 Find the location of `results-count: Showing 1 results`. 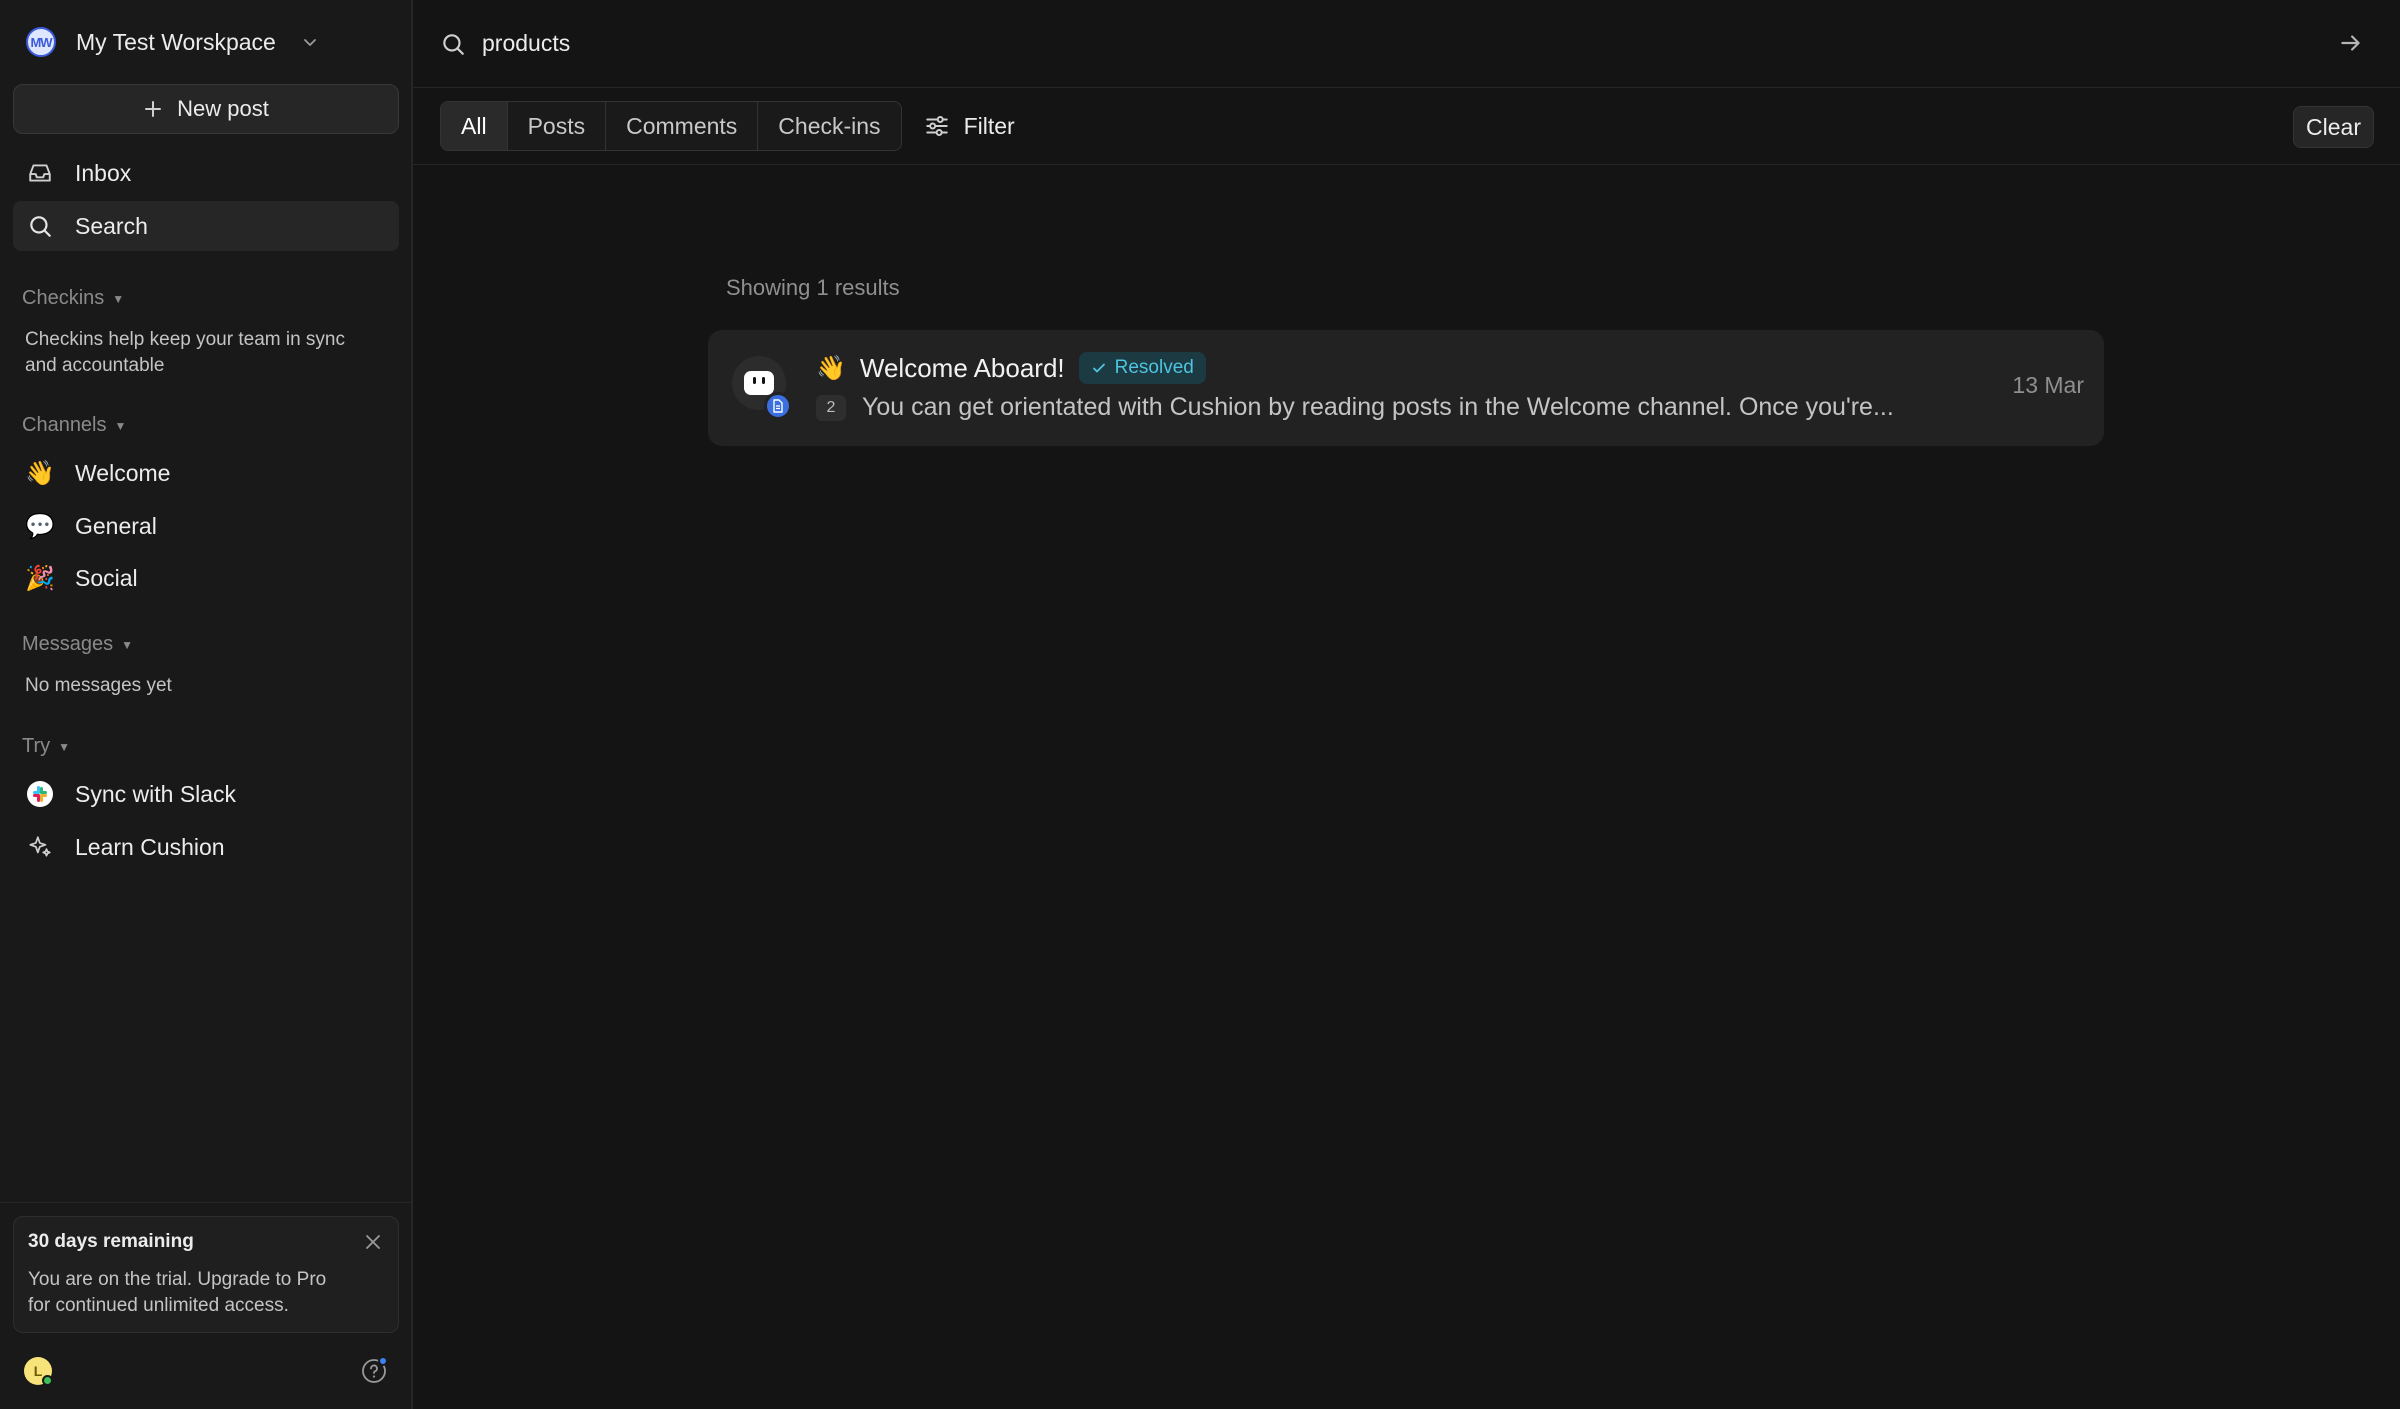

results-count: Showing 1 results is located at coordinates (813, 287).